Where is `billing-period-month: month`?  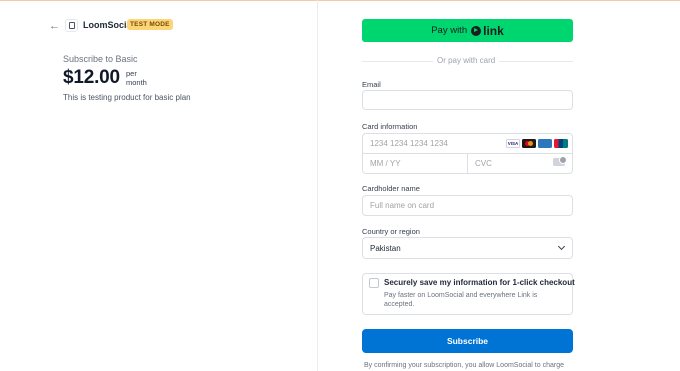
billing-period-month: month is located at coordinates (136, 82).